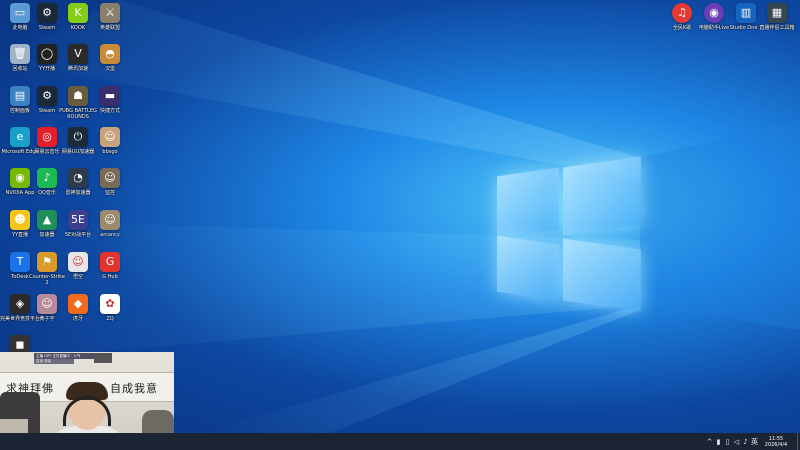 The image size is (800, 450). Describe the element at coordinates (47, 178) in the screenshot. I see `qq-music-icon: ♪` at that location.